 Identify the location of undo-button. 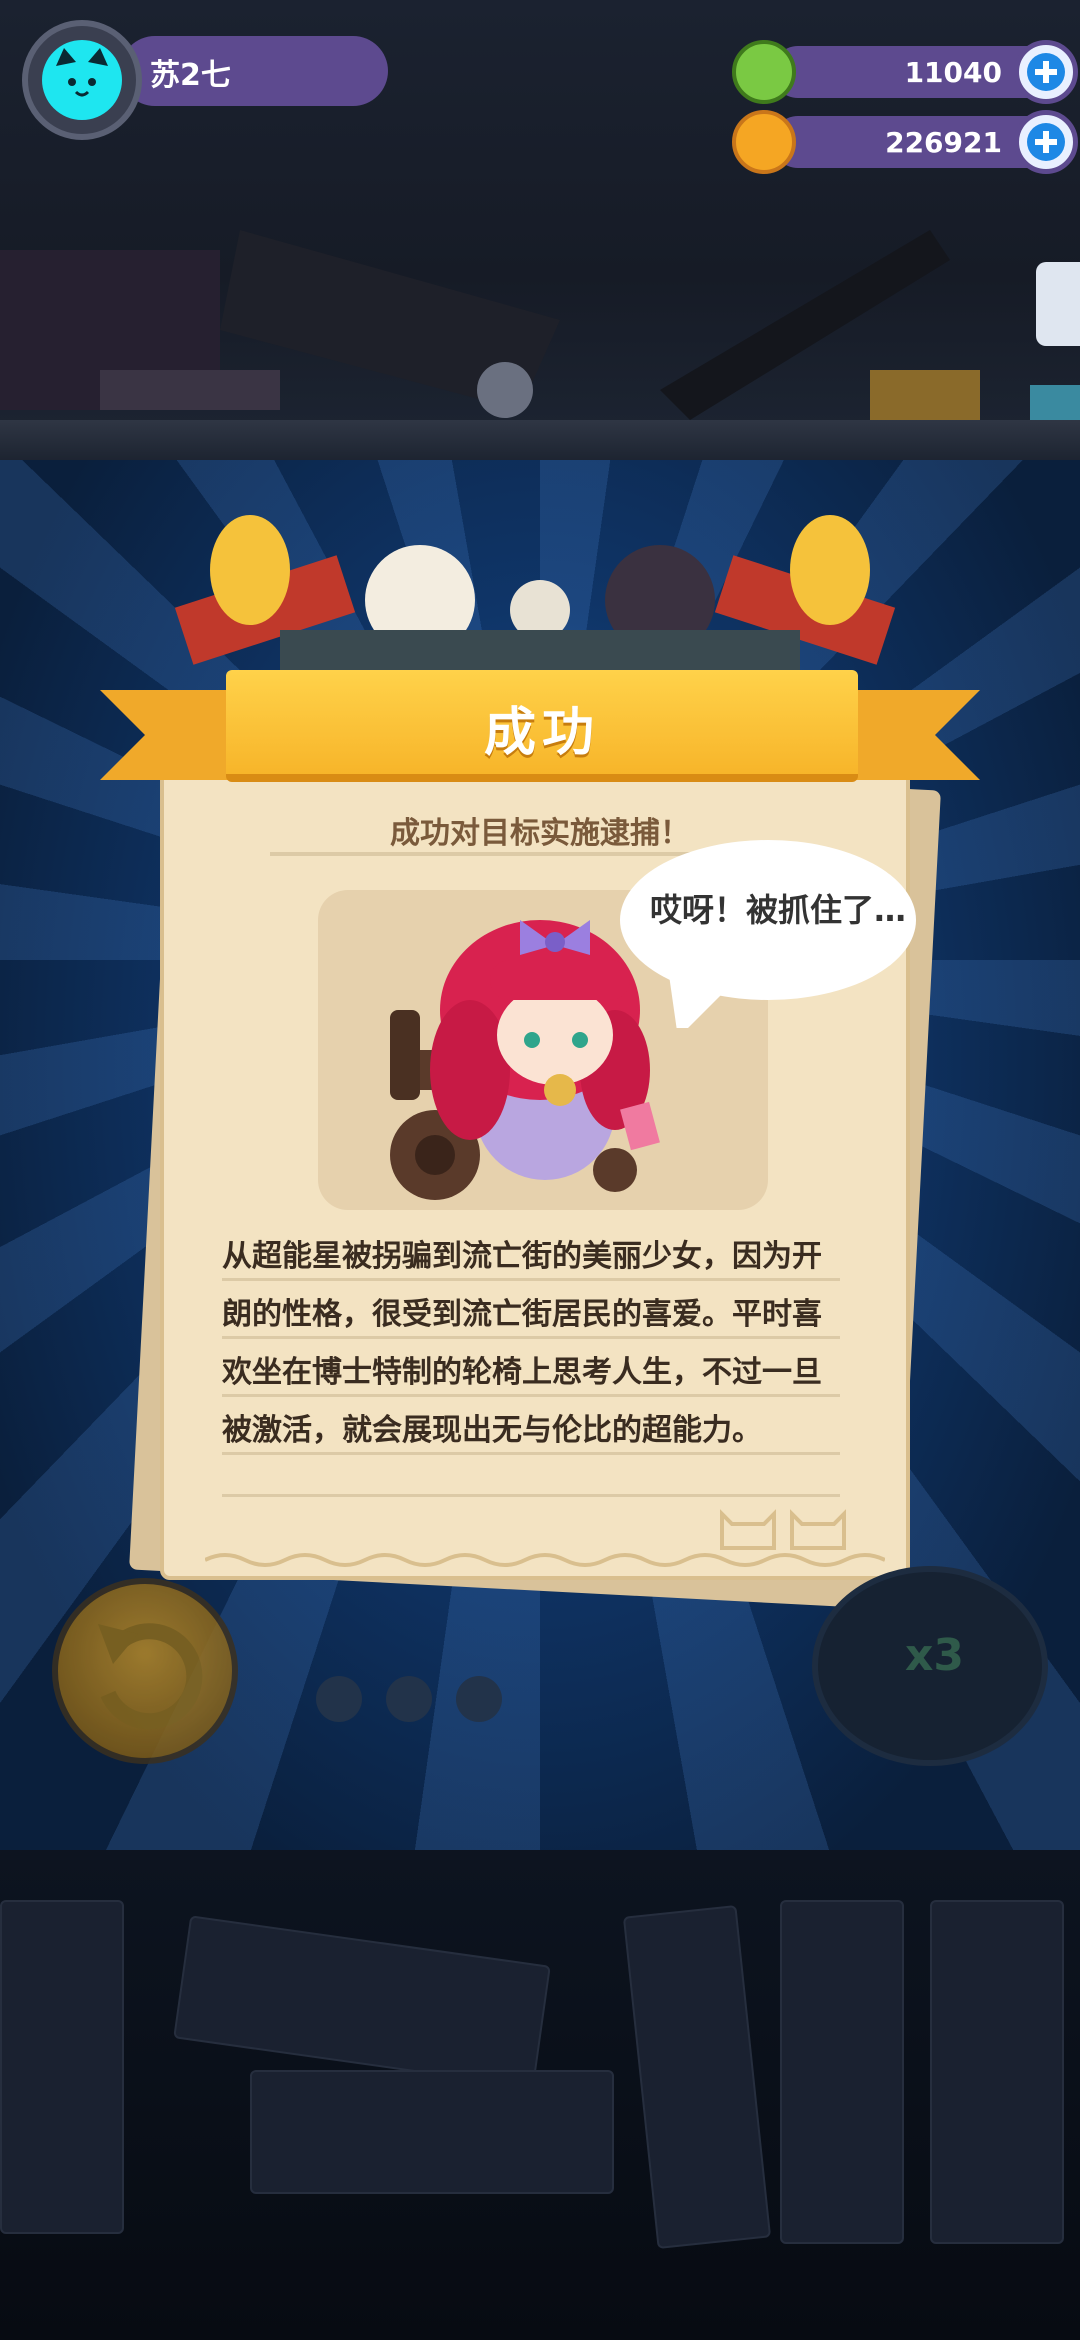
(145, 1671).